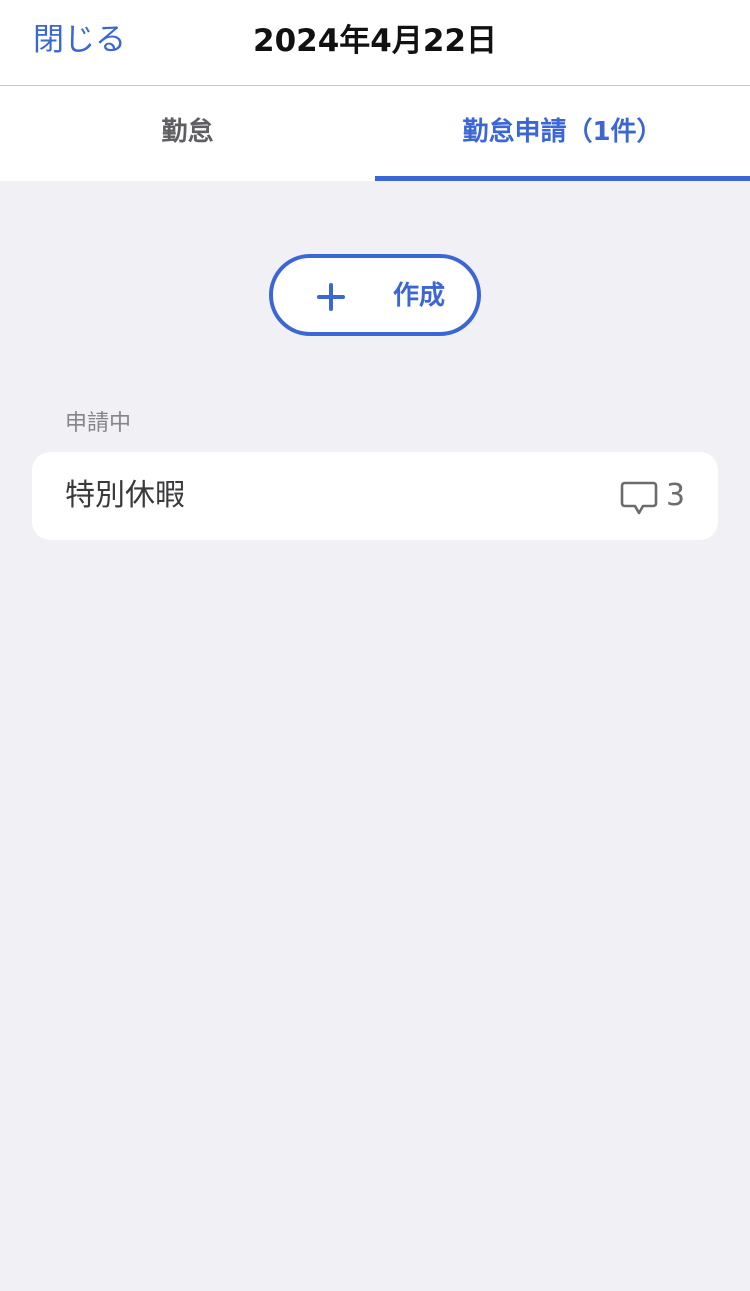 The width and height of the screenshot is (750, 1291). I want to click on comment-count: 3, so click(676, 495).